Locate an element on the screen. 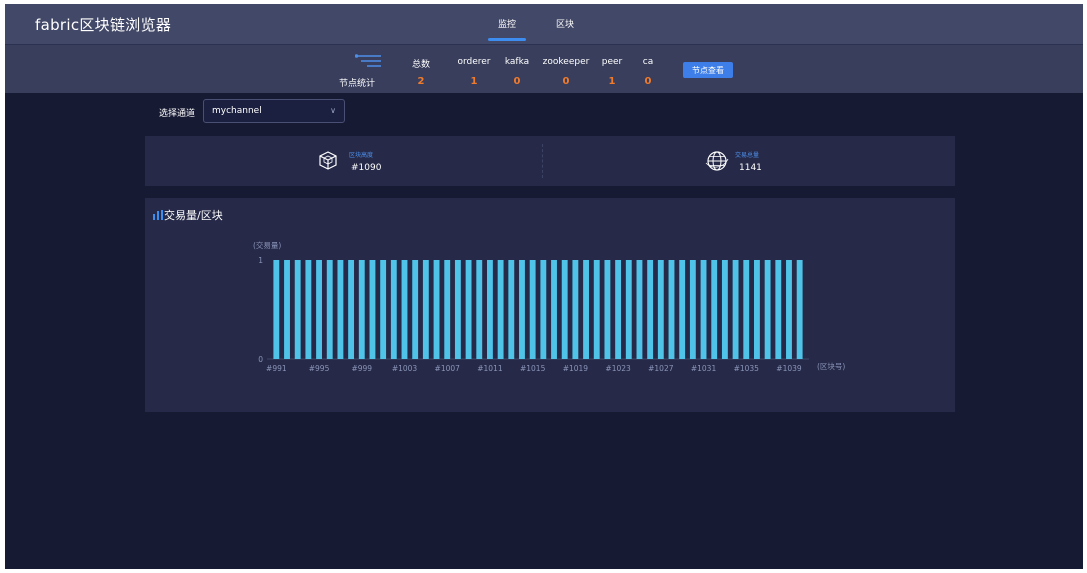  x-tick-label: #995 is located at coordinates (319, 368).